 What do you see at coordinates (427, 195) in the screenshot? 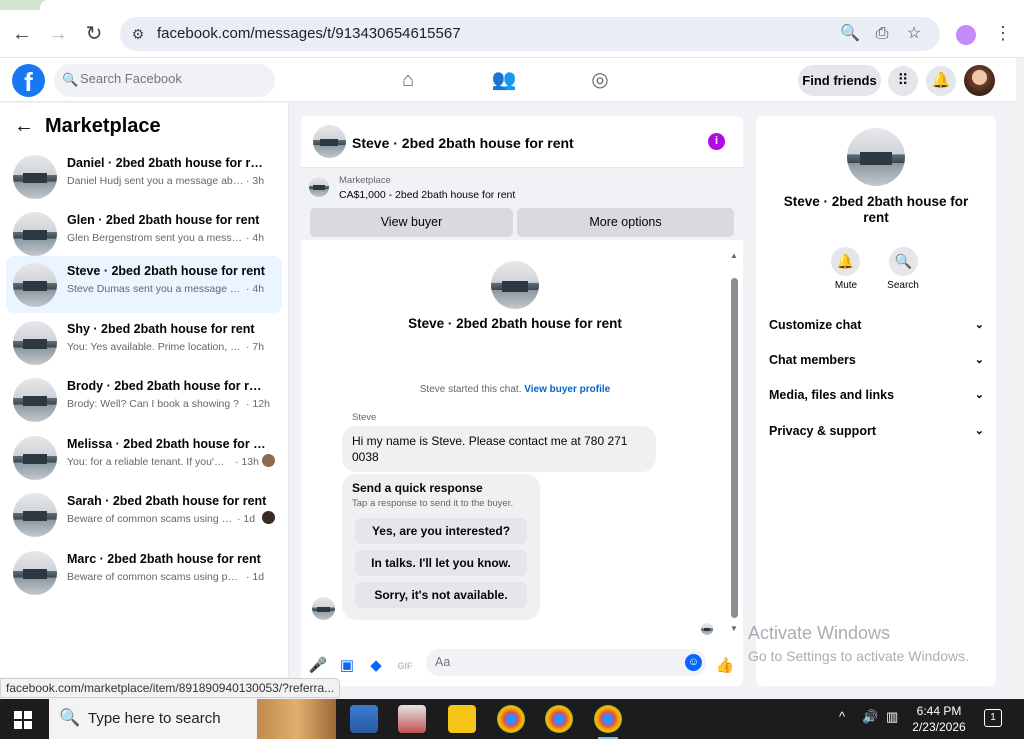
I see `listing-price-title: CA$1,000 - 2bed 2bath house for rent` at bounding box center [427, 195].